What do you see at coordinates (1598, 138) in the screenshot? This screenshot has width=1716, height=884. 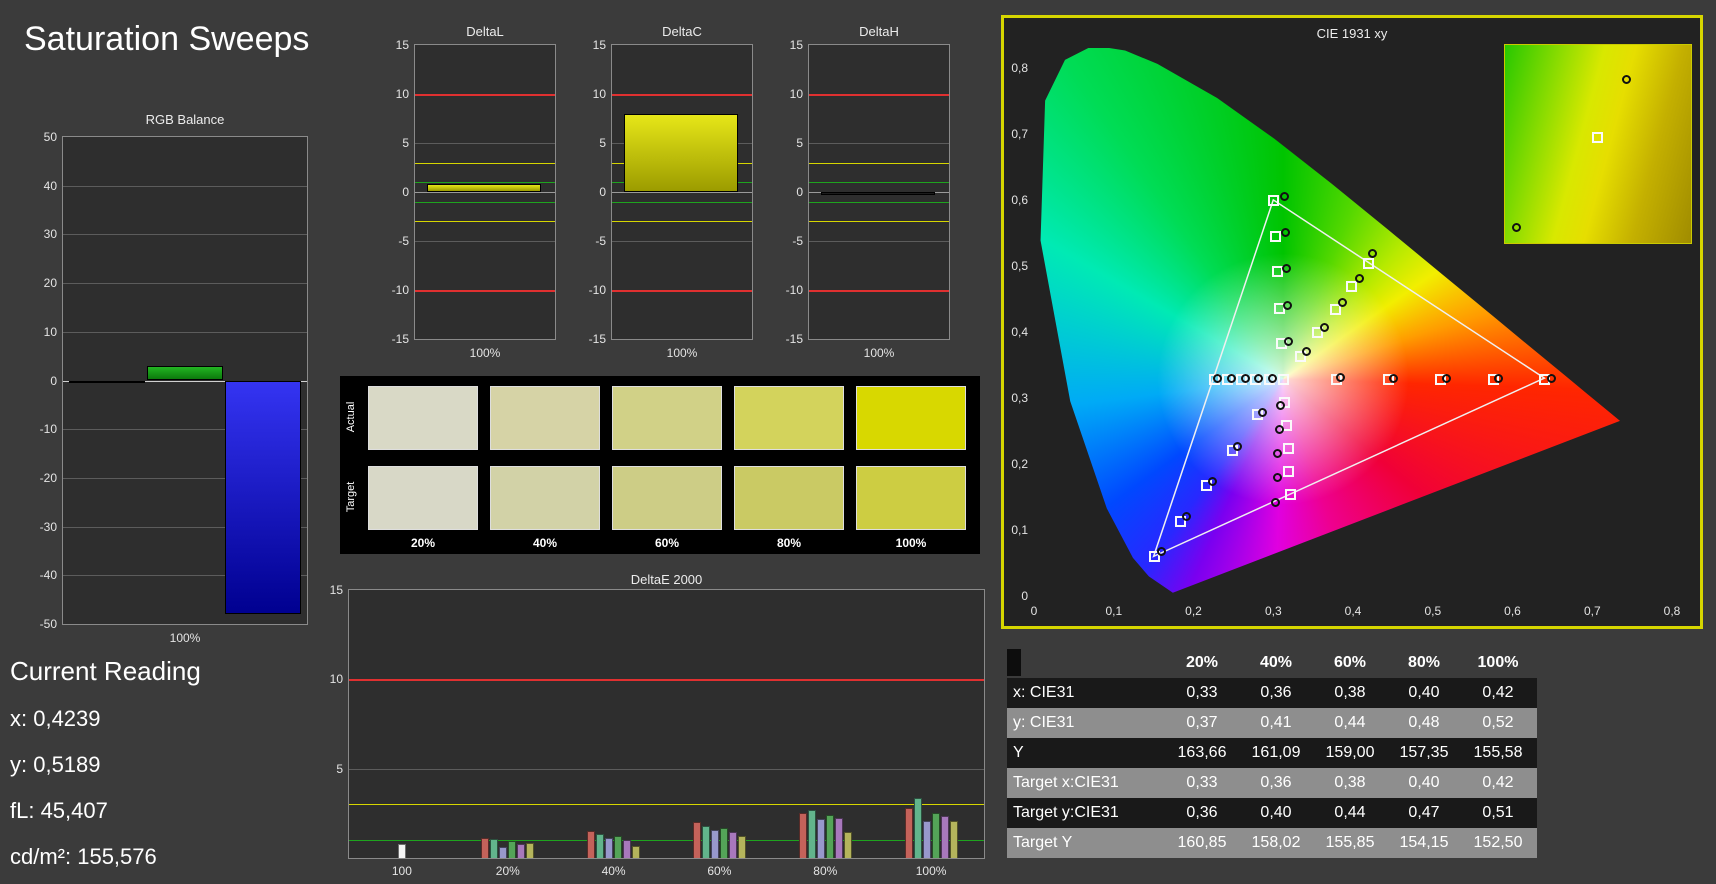 I see `inset-square-marker` at bounding box center [1598, 138].